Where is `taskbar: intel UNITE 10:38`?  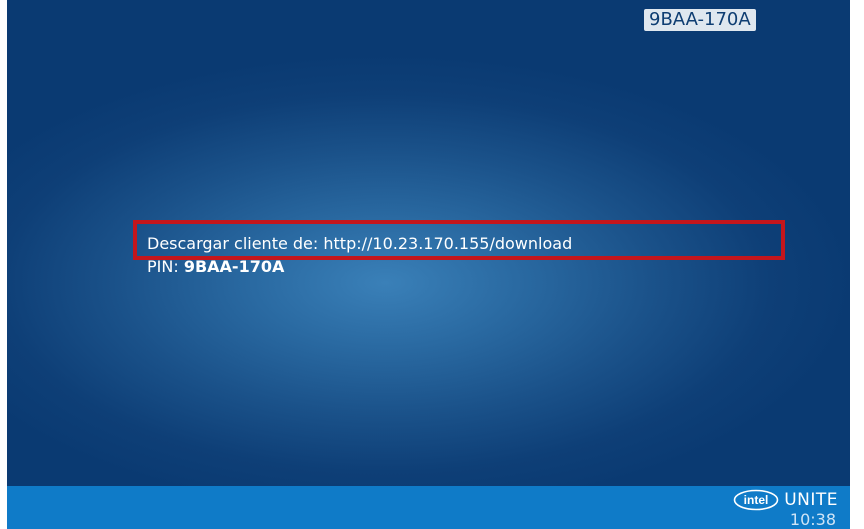
taskbar: intel UNITE 10:38 is located at coordinates (428, 507).